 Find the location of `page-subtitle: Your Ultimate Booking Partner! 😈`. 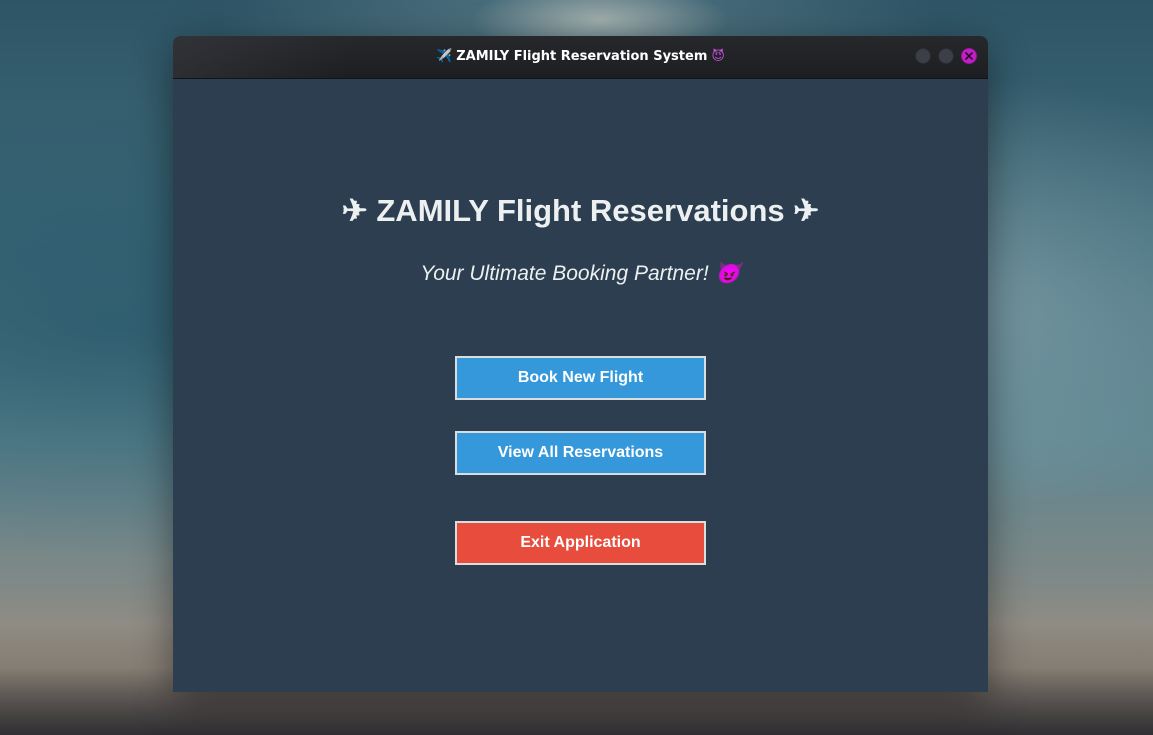

page-subtitle: Your Ultimate Booking Partner! 😈 is located at coordinates (580, 273).